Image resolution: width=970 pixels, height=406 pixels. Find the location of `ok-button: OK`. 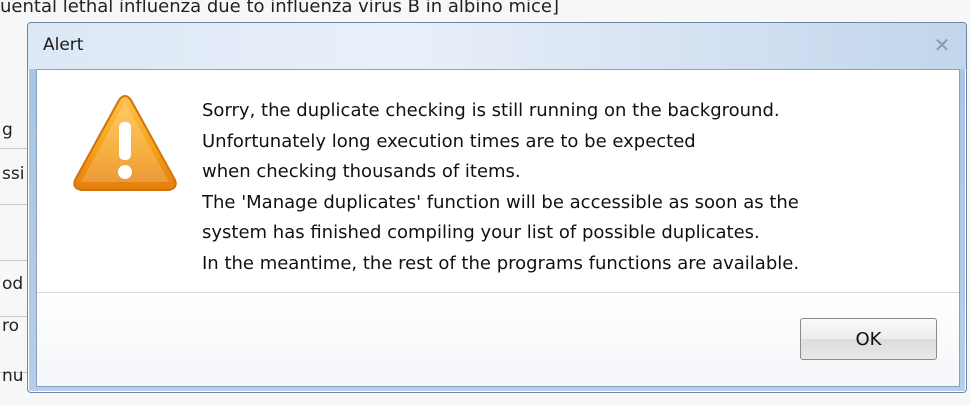

ok-button: OK is located at coordinates (868, 339).